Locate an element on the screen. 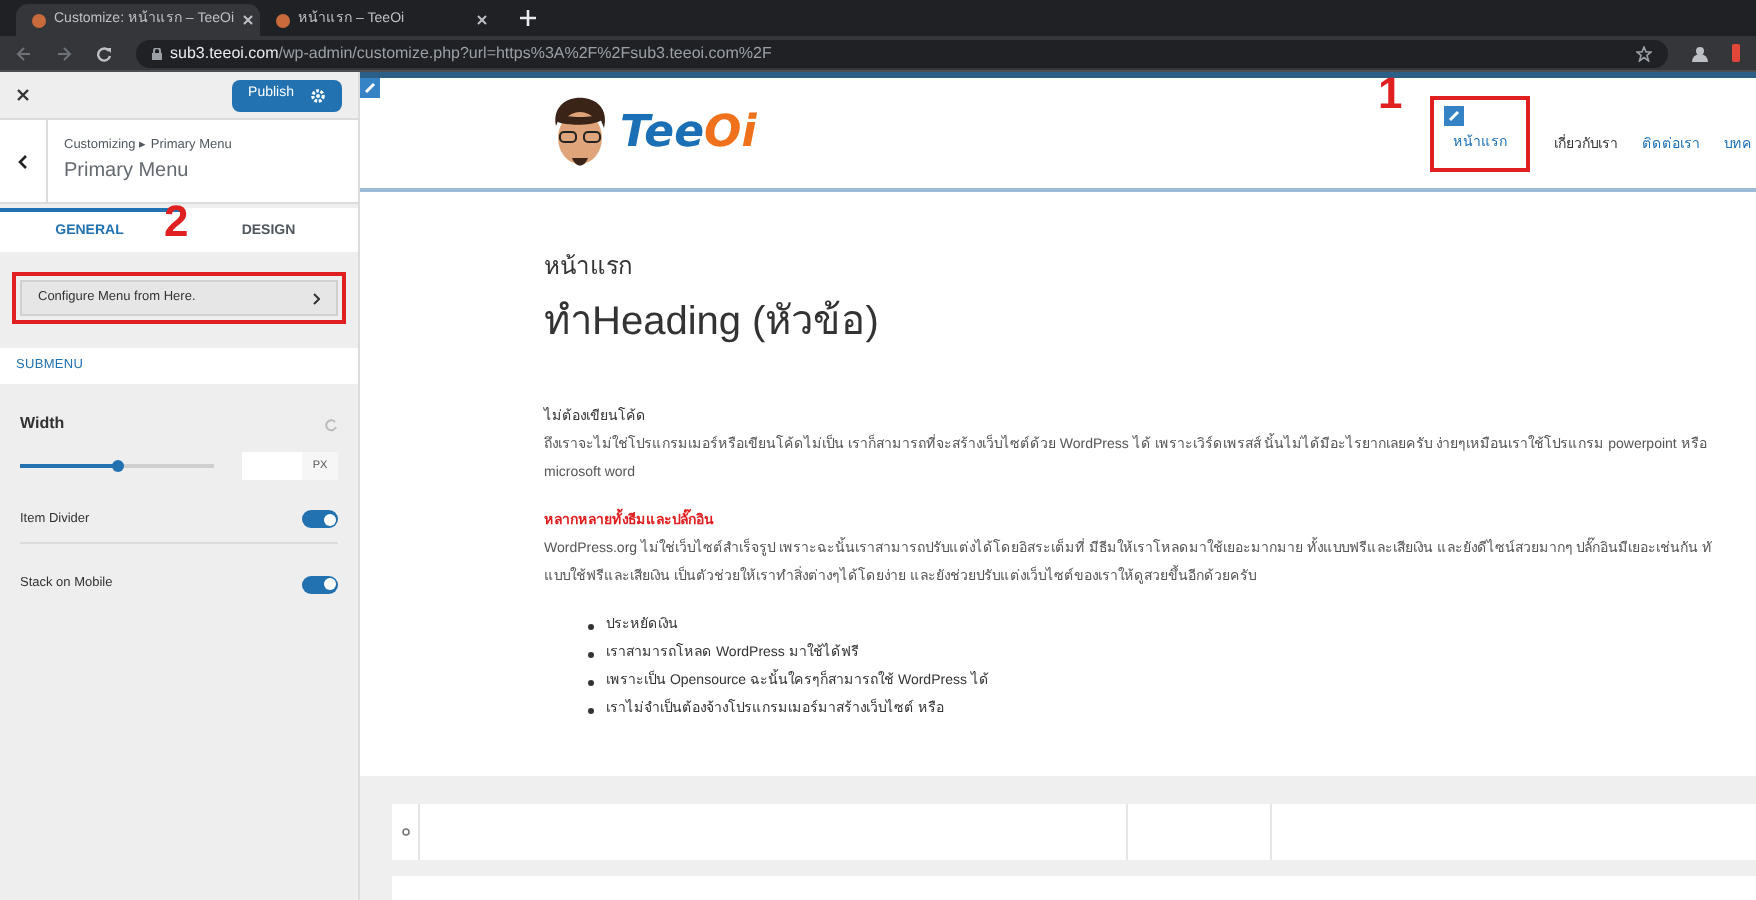 The image size is (1756, 900). logo-text: TeeOi is located at coordinates (688, 133).